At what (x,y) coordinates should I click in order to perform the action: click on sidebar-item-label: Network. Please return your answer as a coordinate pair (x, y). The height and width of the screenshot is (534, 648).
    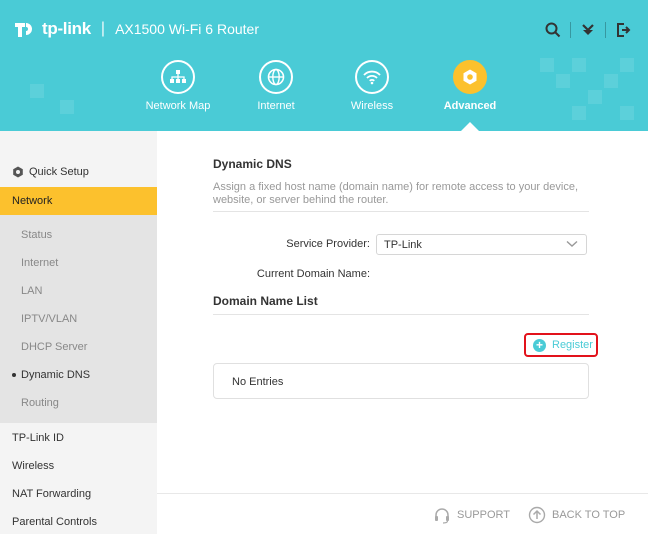
    Looking at the image, I should click on (32, 201).